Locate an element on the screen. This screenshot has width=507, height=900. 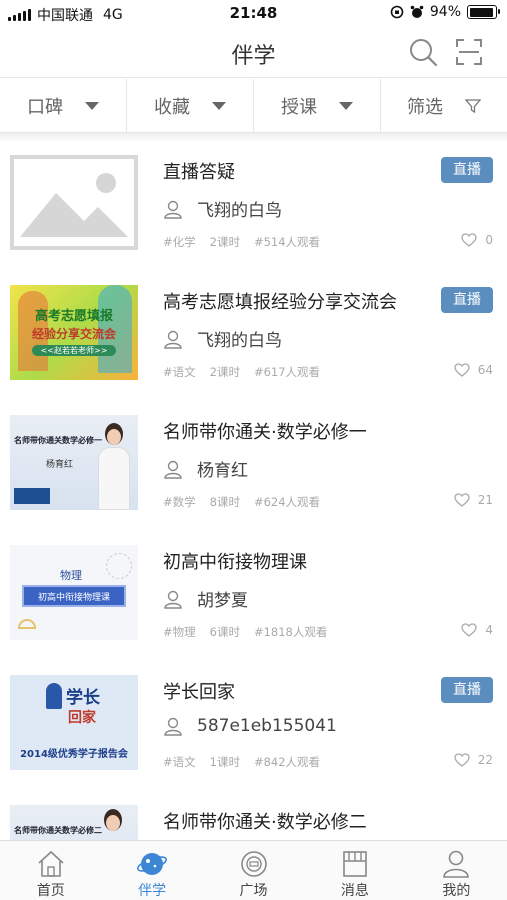
subject-tag: #物理 is located at coordinates (179, 632).